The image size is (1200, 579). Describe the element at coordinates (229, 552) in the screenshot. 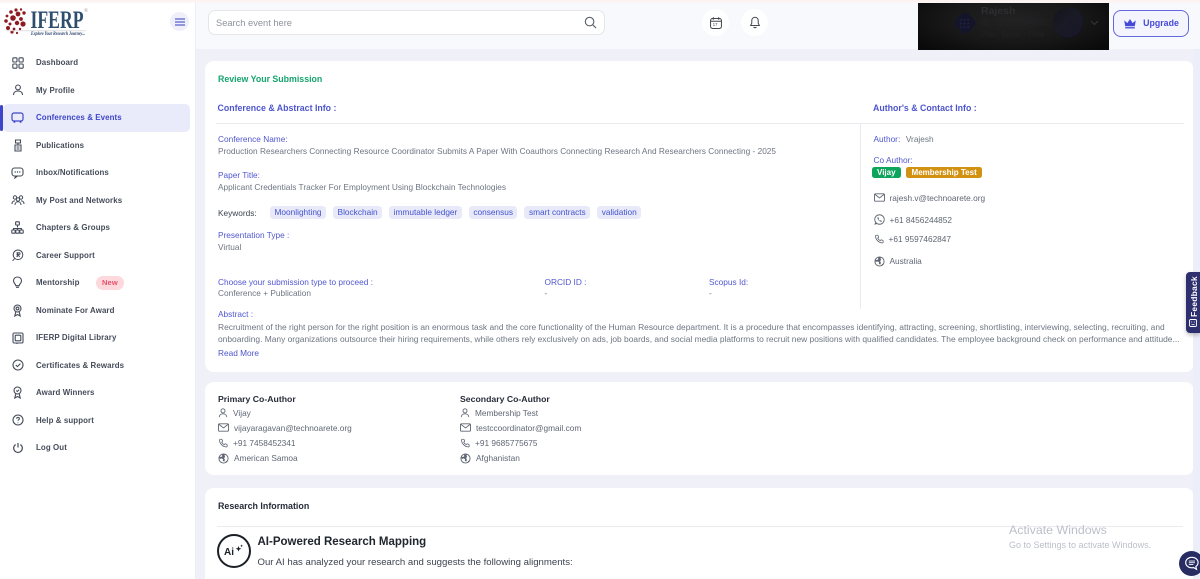

I see `svg-text: Ai` at that location.